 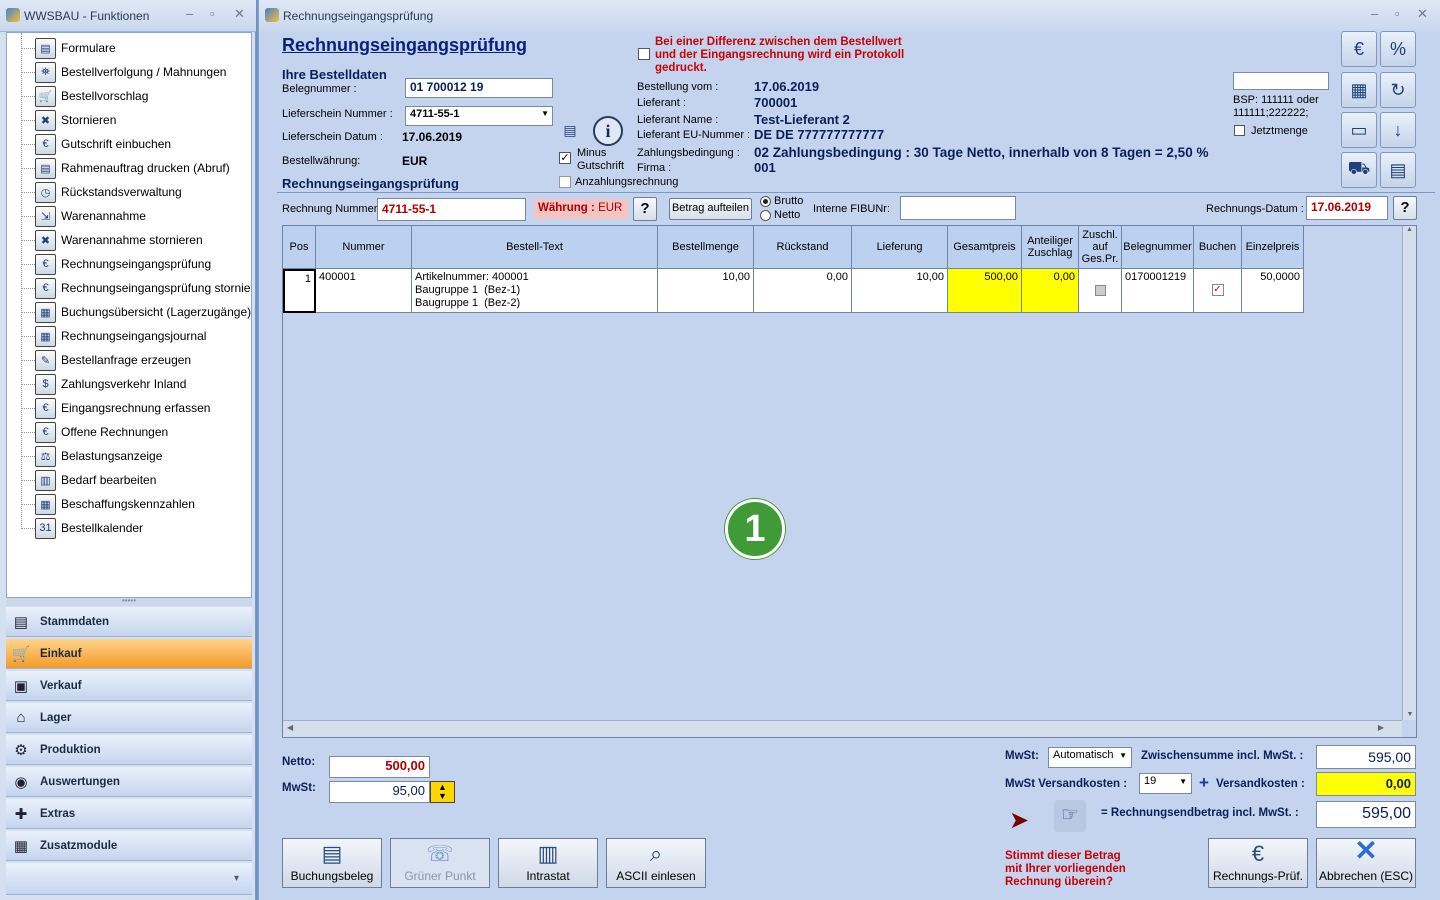 What do you see at coordinates (1359, 90) in the screenshot?
I see `calendar-help-icon: ▦` at bounding box center [1359, 90].